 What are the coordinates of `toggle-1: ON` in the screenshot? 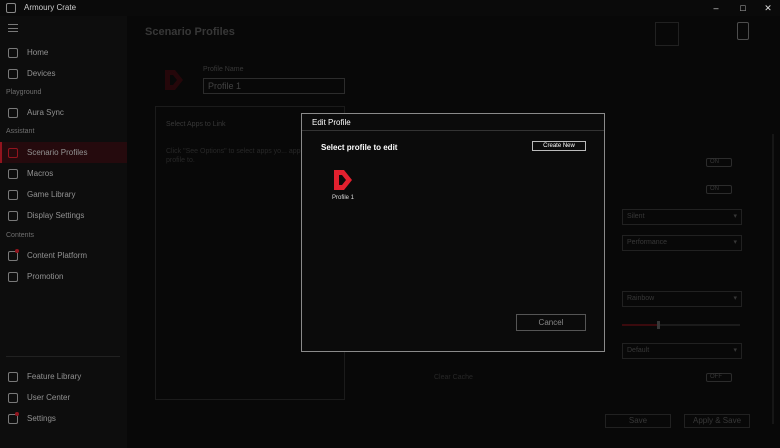 It's located at (719, 162).